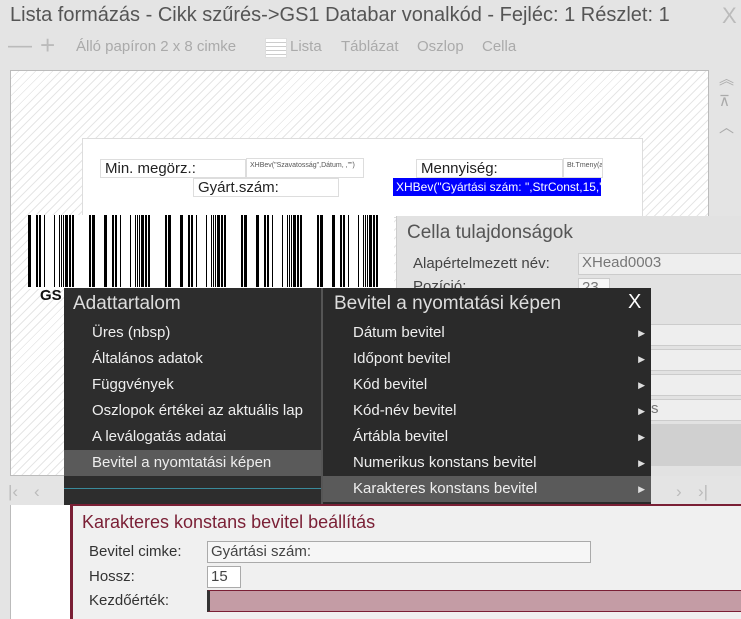  What do you see at coordinates (405, 410) in the screenshot?
I see `submenu-item-label: Kód-név bevitel` at bounding box center [405, 410].